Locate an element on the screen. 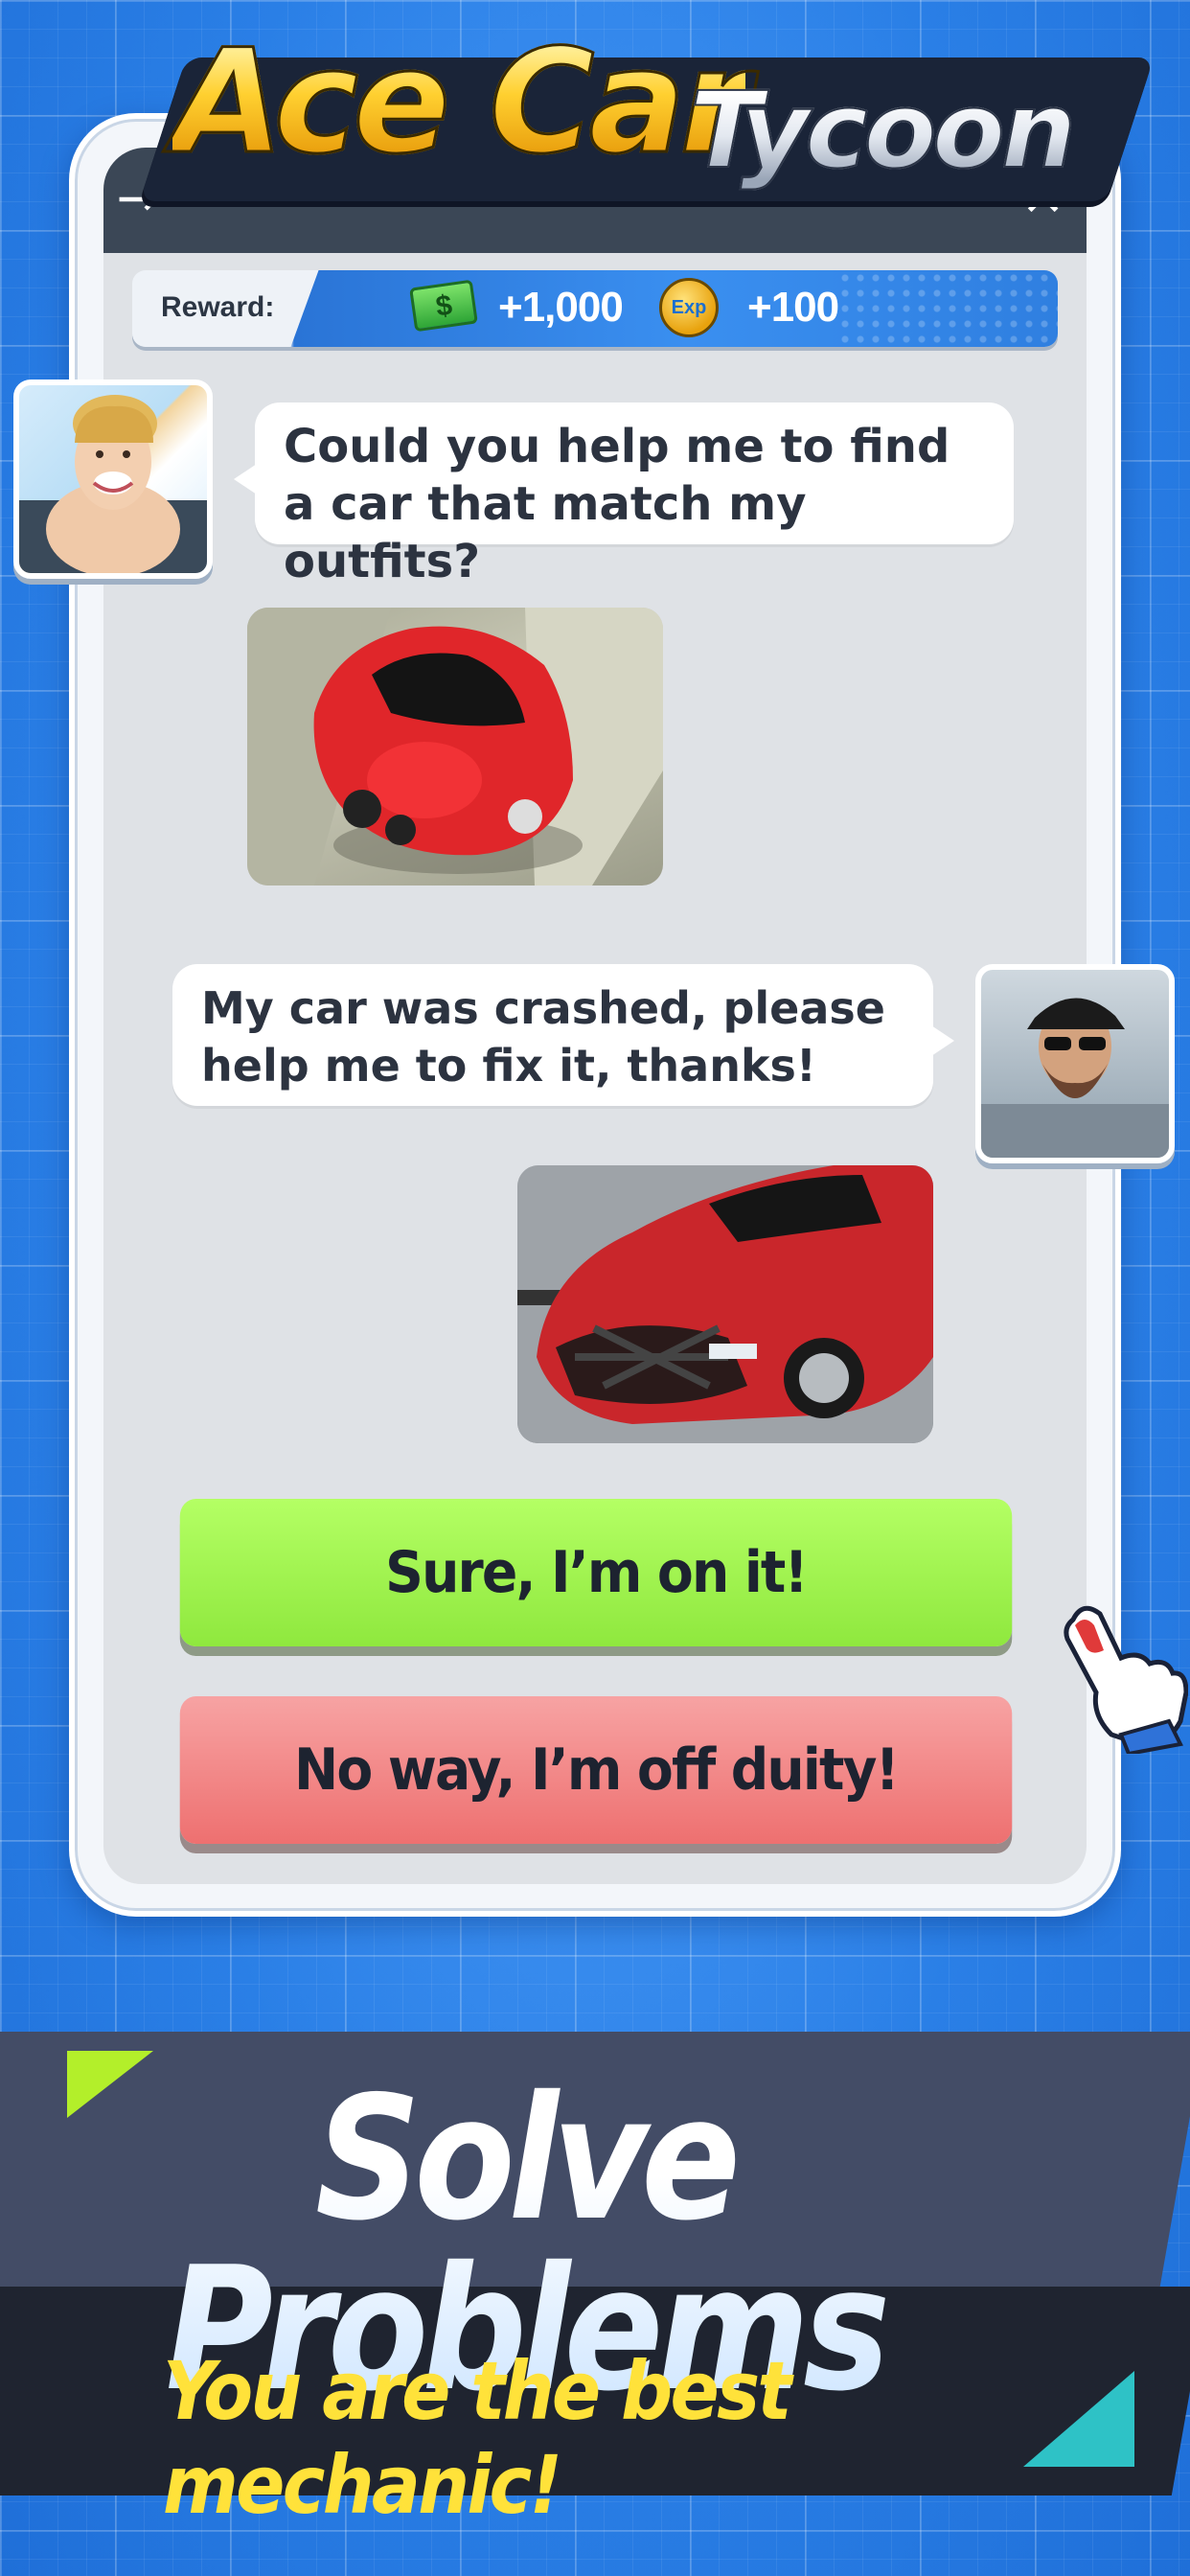  red-beetle-car is located at coordinates (455, 747).